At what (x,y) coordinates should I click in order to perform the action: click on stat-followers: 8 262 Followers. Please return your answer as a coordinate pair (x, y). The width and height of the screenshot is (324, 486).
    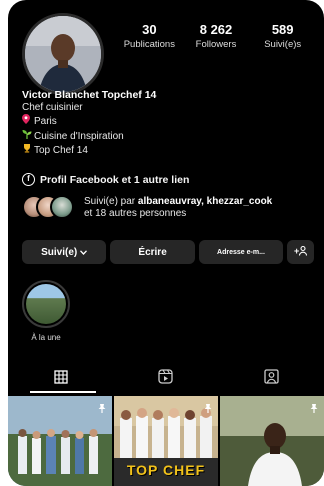
    Looking at the image, I should click on (216, 36).